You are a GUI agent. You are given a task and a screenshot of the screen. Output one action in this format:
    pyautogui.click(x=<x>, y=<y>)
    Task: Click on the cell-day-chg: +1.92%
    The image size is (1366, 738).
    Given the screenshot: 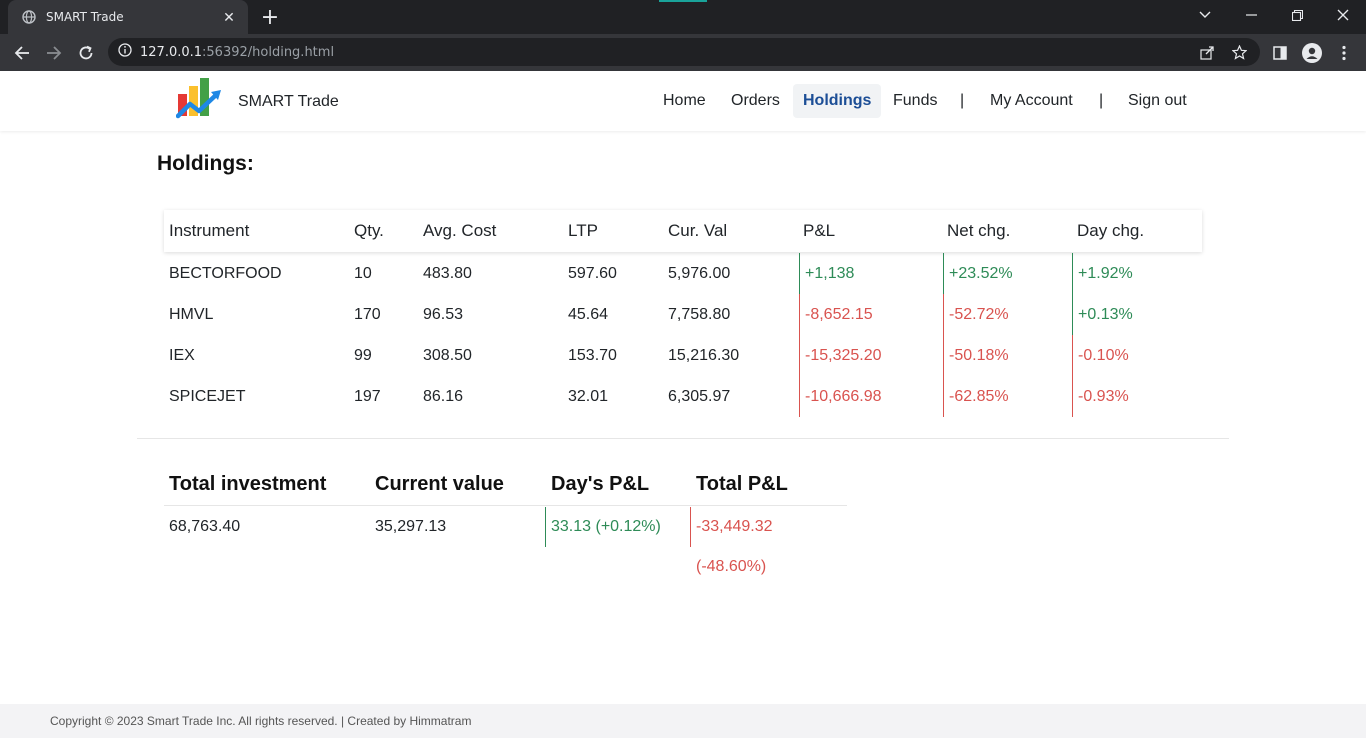 What is the action you would take?
    pyautogui.click(x=1132, y=273)
    